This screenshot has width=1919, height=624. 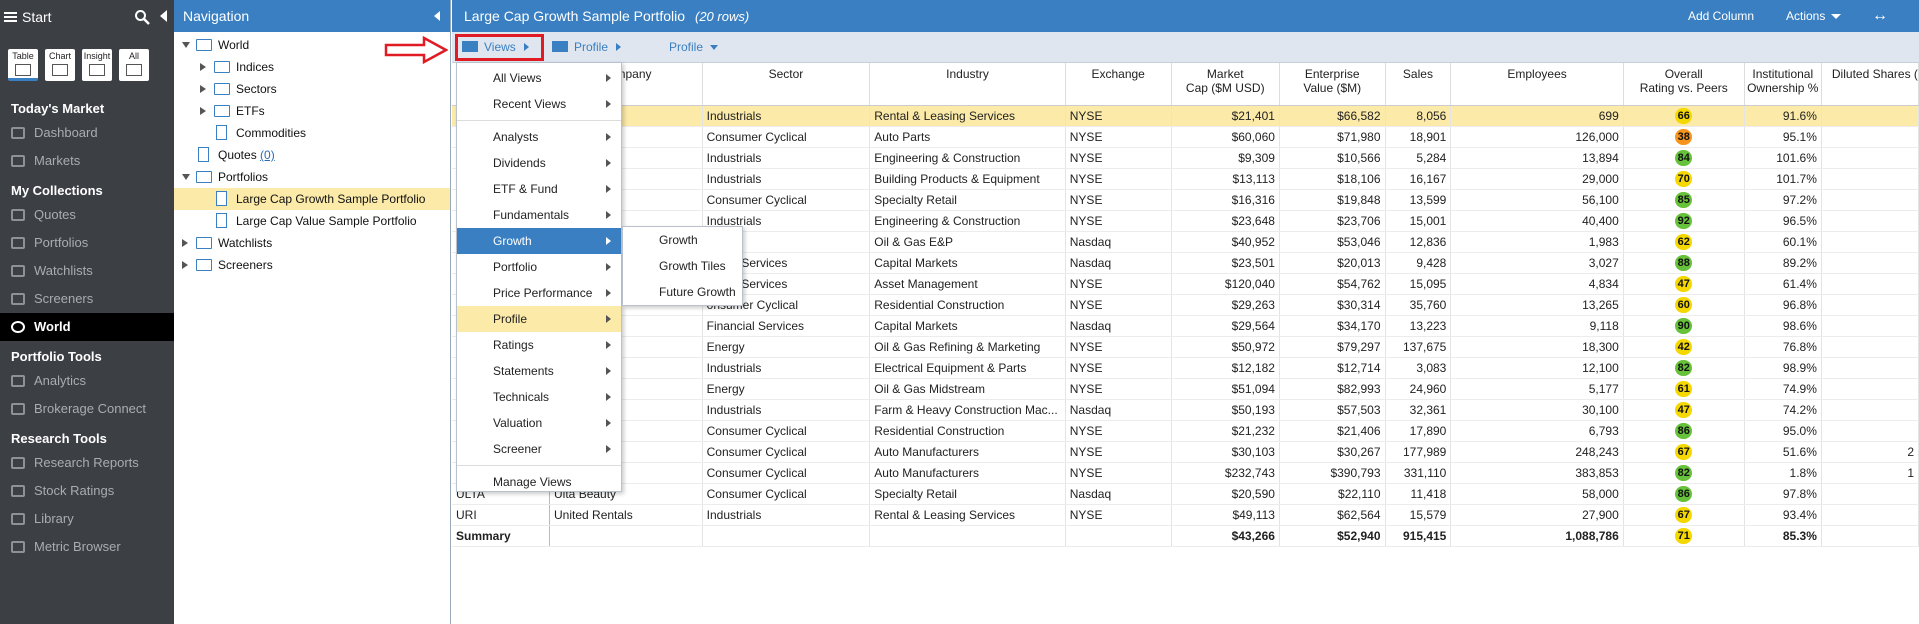 What do you see at coordinates (10, 17) in the screenshot?
I see `menu-icon` at bounding box center [10, 17].